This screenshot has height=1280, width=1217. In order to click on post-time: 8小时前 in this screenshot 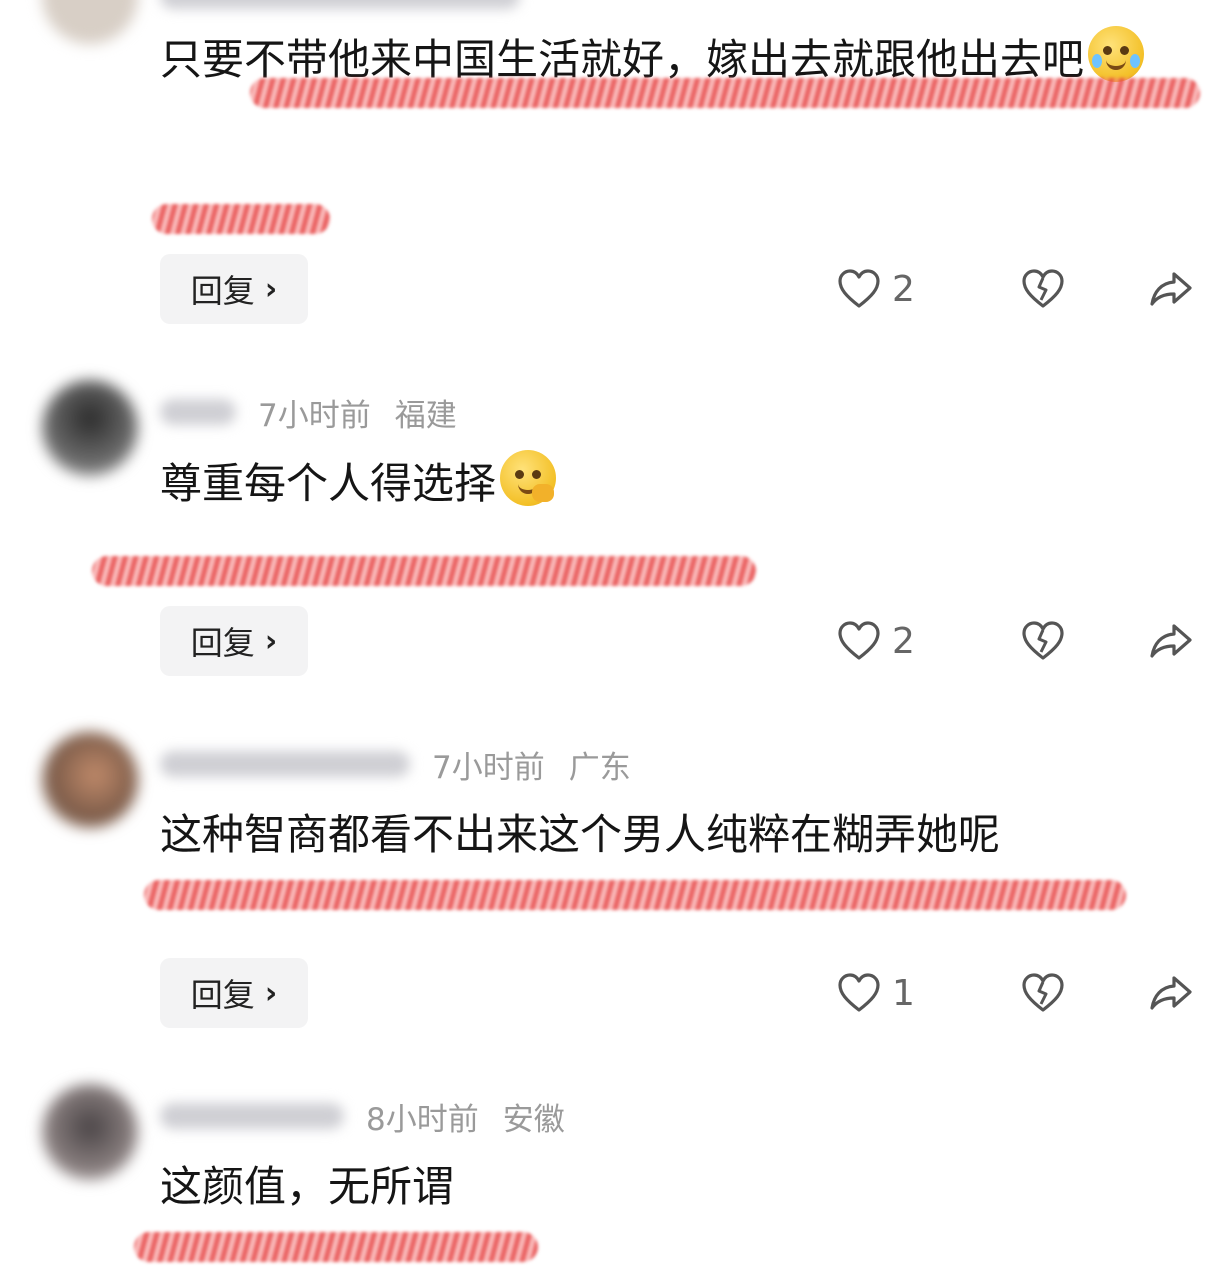, I will do `click(422, 1119)`.